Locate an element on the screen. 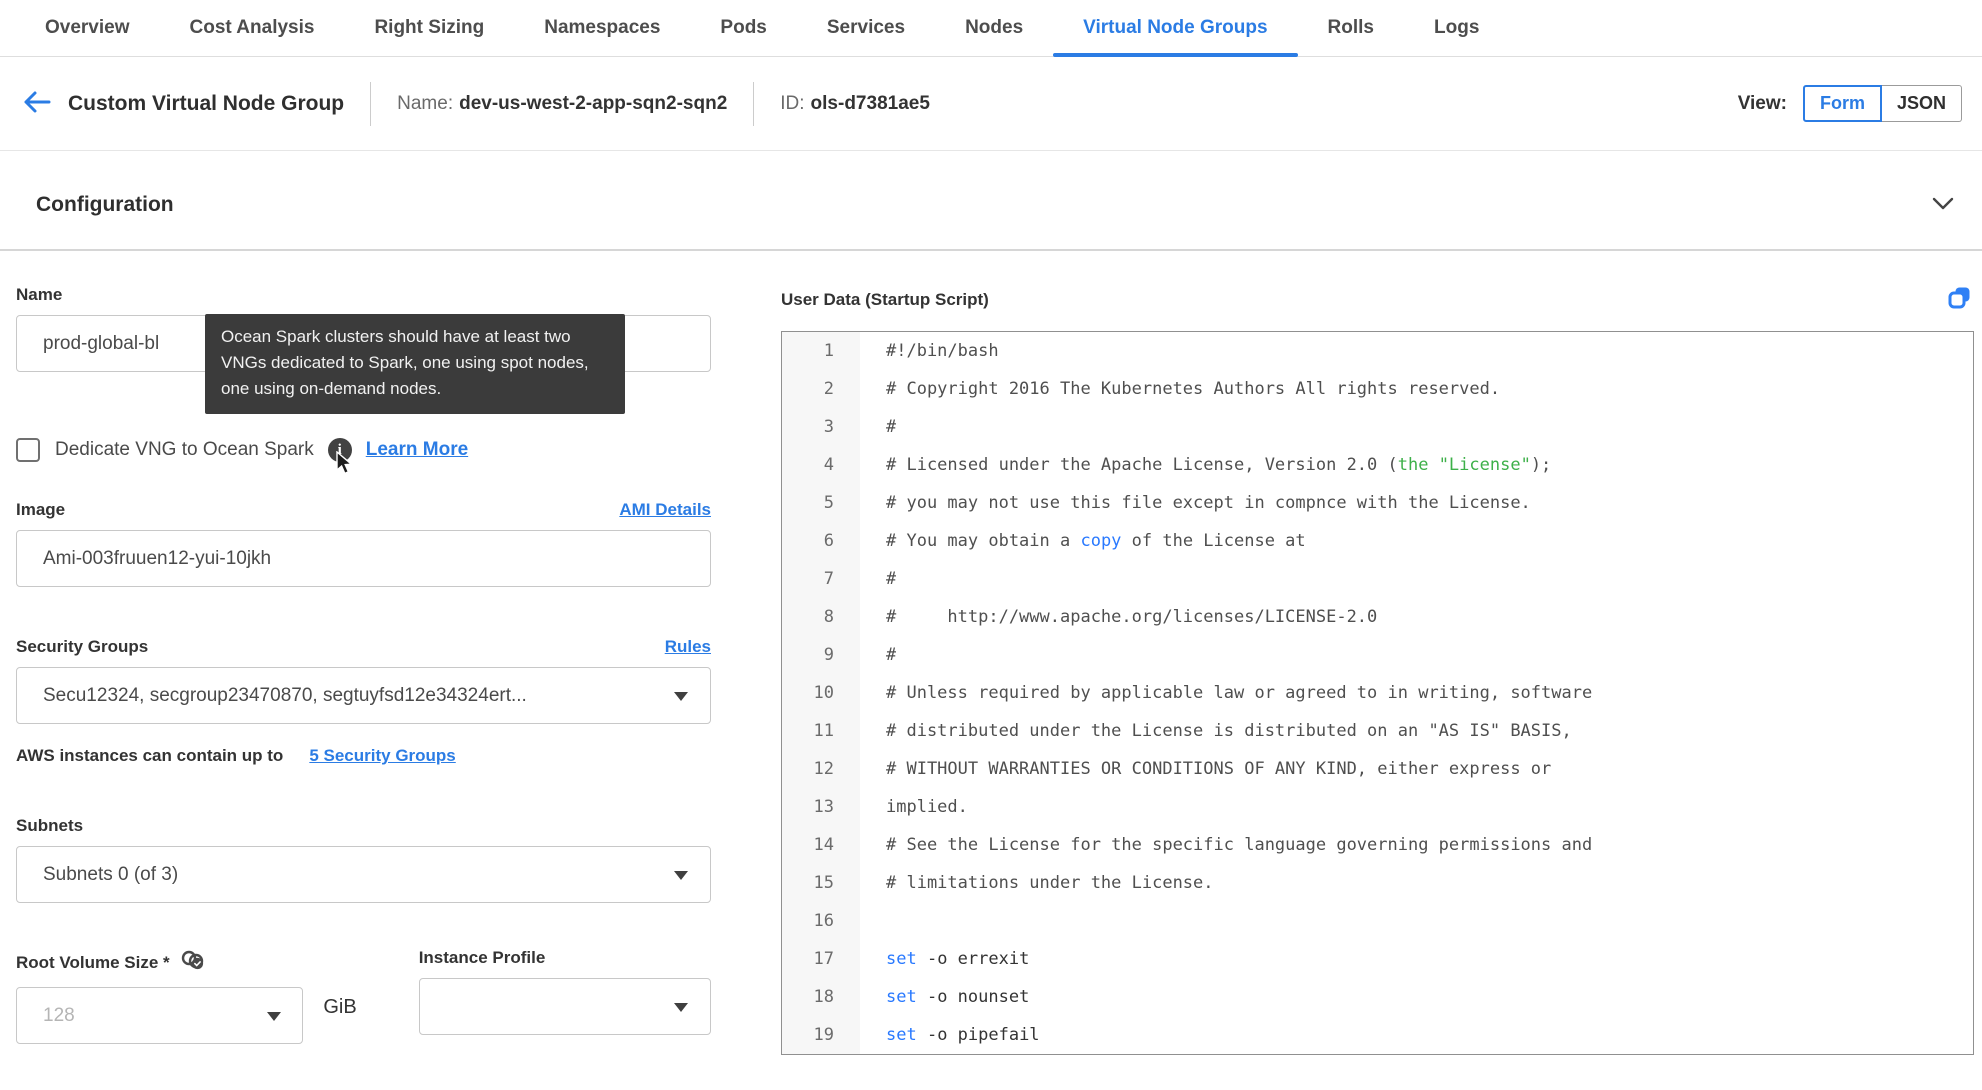 This screenshot has width=1982, height=1090. page-title: Custom Virtual Node Group is located at coordinates (206, 103).